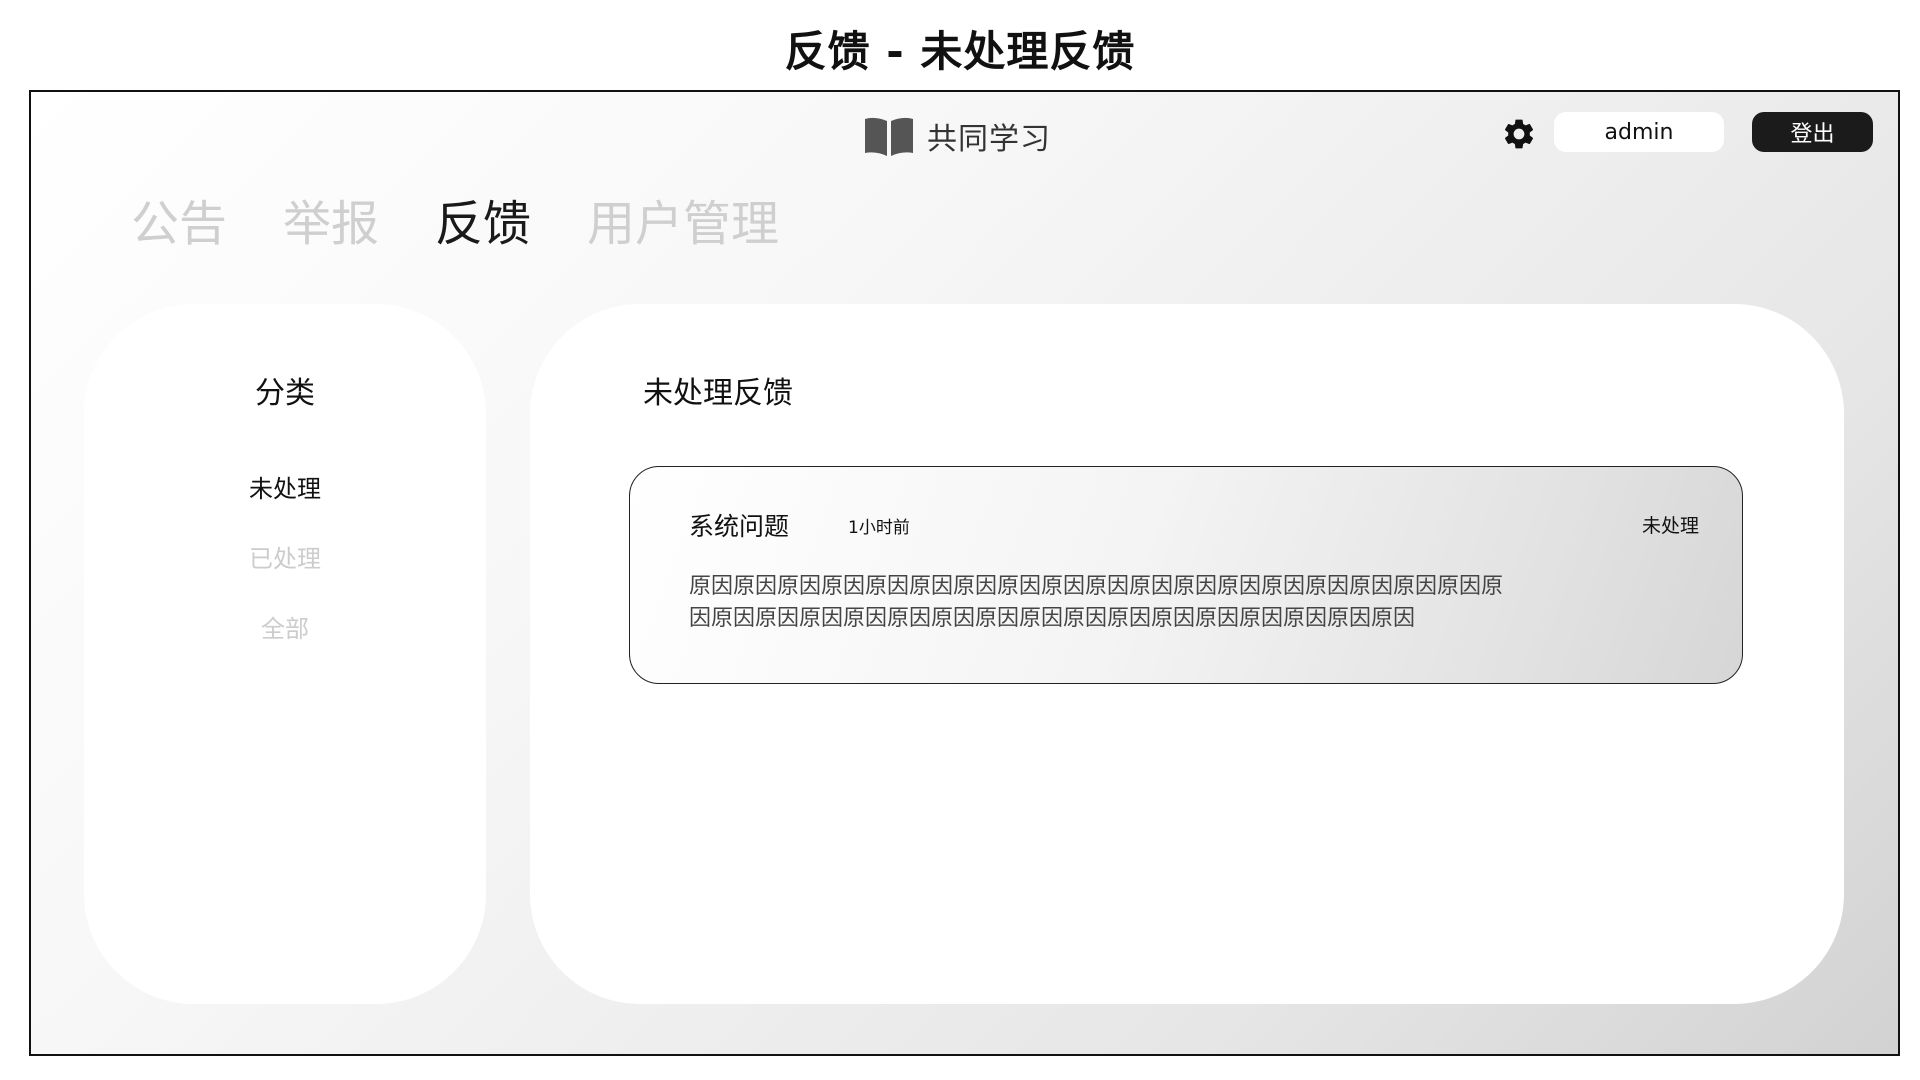 Image resolution: width=1920 pixels, height=1080 pixels. I want to click on tab-user-management: 用户管理, so click(683, 224).